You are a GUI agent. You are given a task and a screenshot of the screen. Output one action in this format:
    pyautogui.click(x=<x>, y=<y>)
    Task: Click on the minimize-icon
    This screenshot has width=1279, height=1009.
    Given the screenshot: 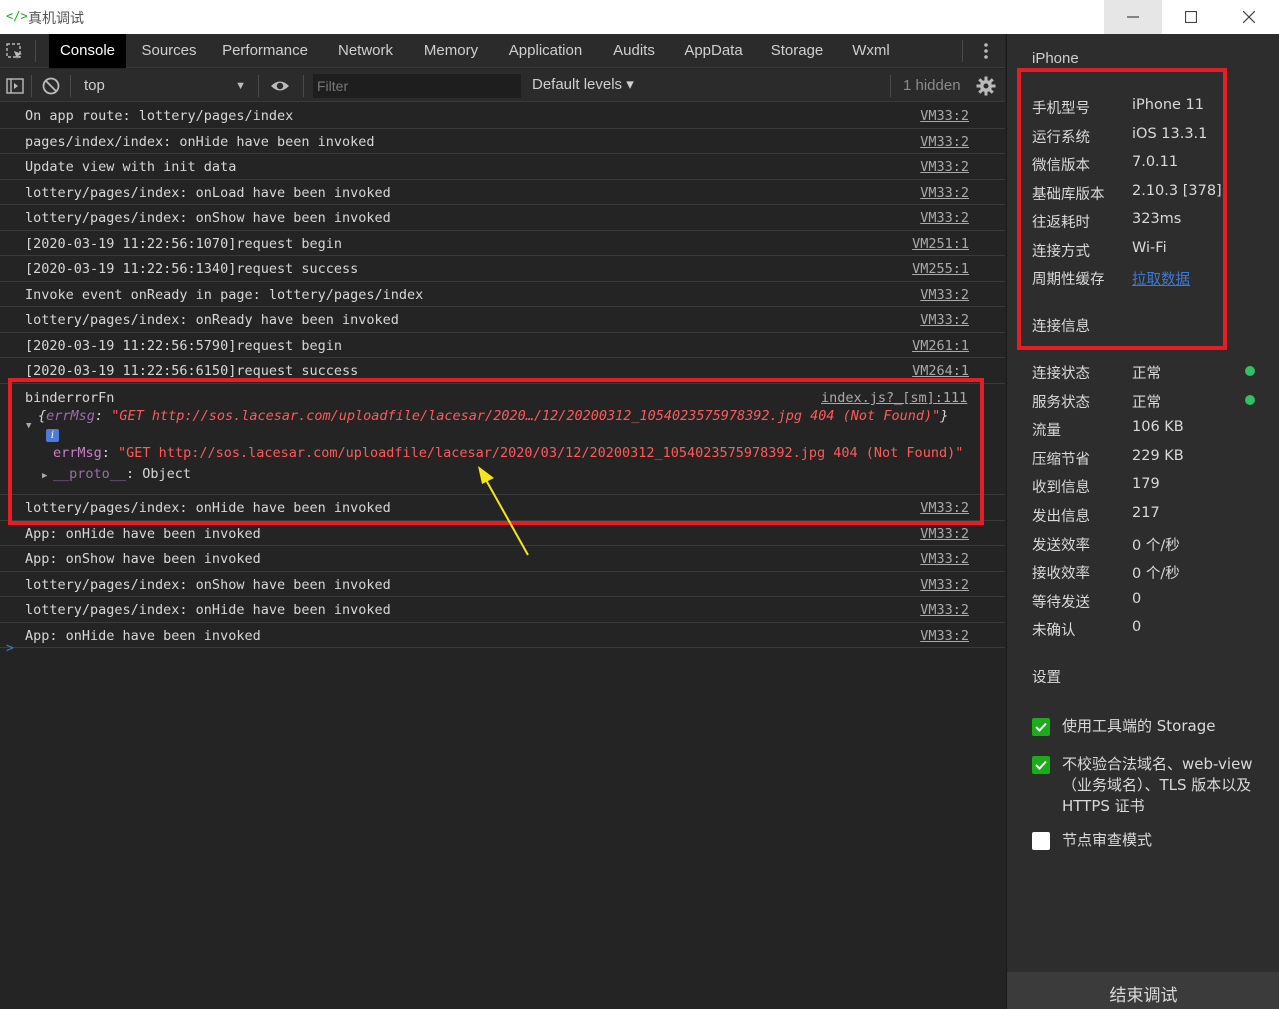 What is the action you would take?
    pyautogui.click(x=1133, y=17)
    